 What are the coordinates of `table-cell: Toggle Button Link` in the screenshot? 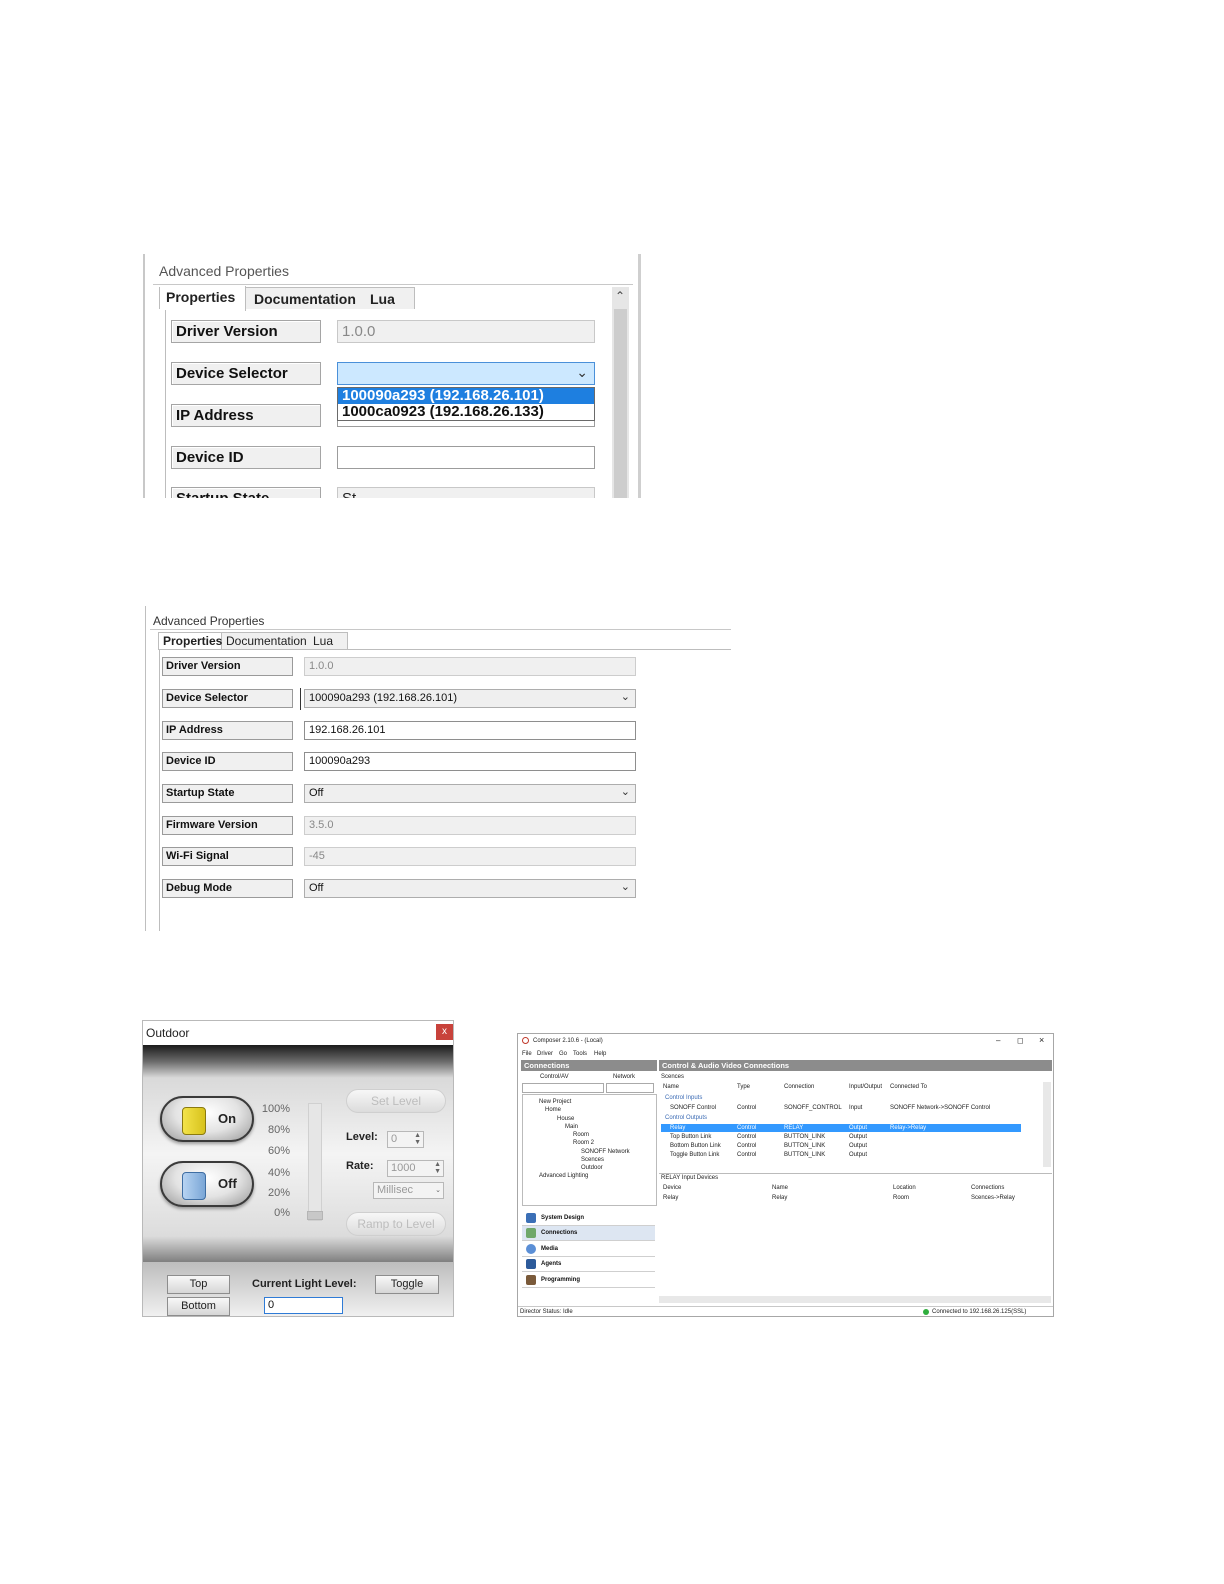 It's located at (695, 1155).